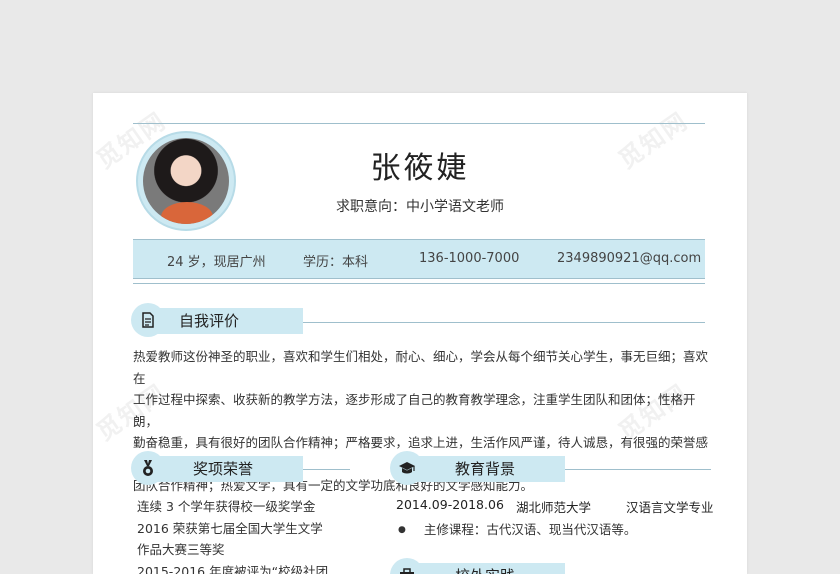  Describe the element at coordinates (469, 258) in the screenshot. I see `phone-number: 136-1000-7000` at that location.